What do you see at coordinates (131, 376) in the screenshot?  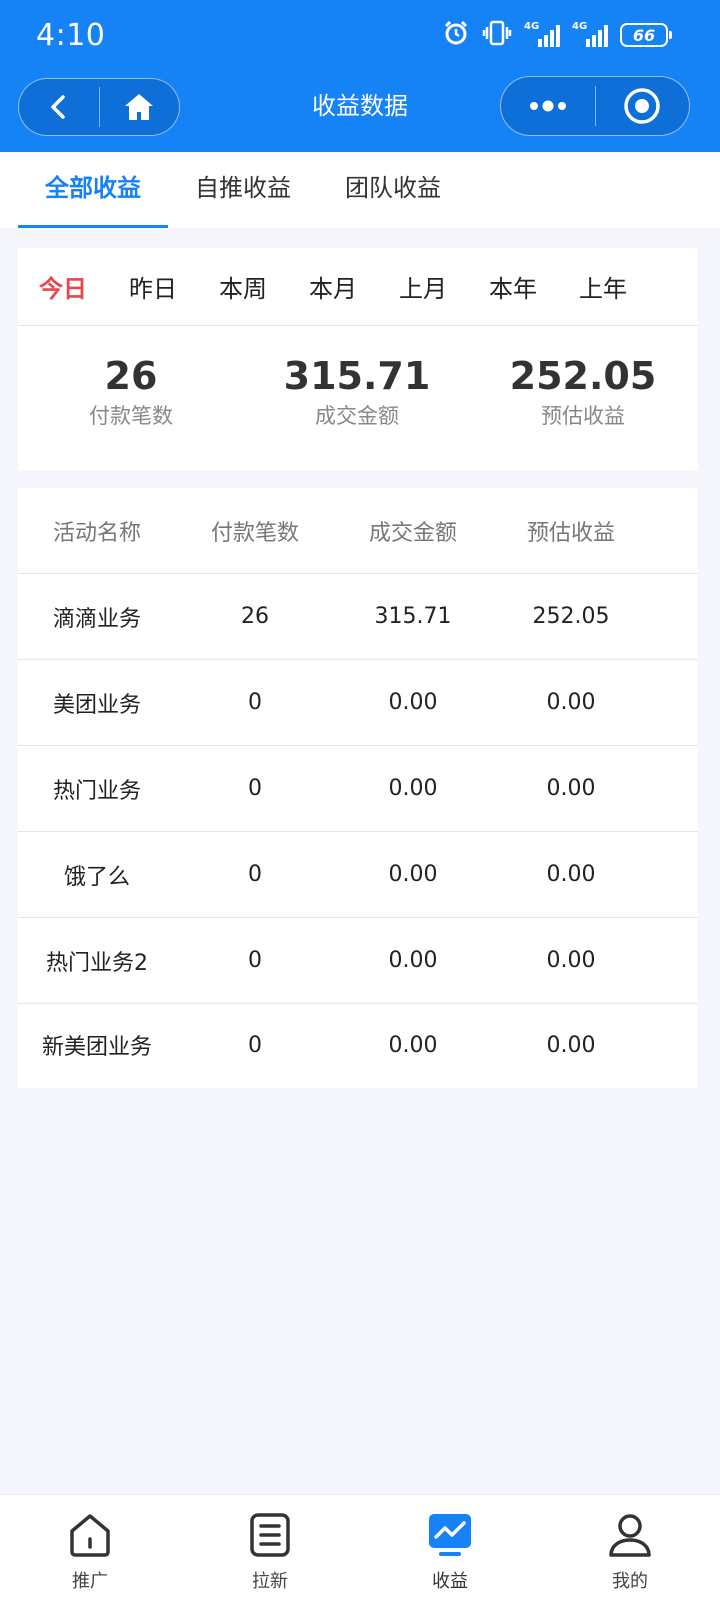 I see `stat-value: 26` at bounding box center [131, 376].